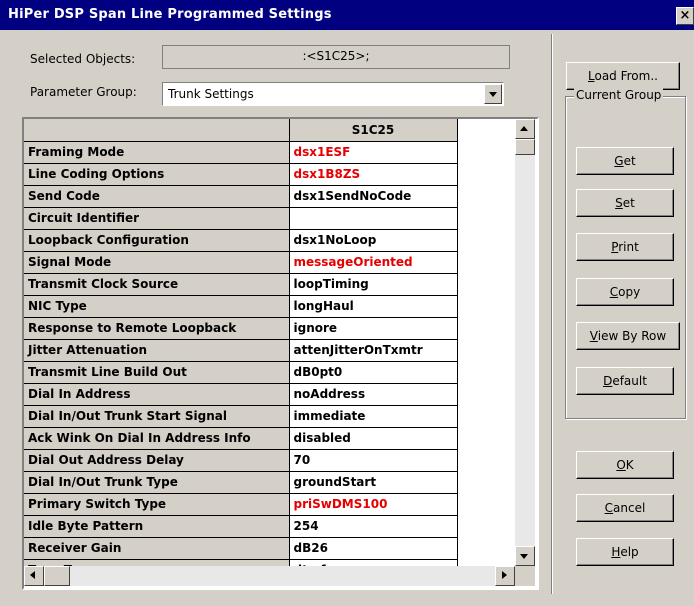 The image size is (694, 606). I want to click on table-row: Dial In/Out Trunk Start Signal immediate, so click(241, 416).